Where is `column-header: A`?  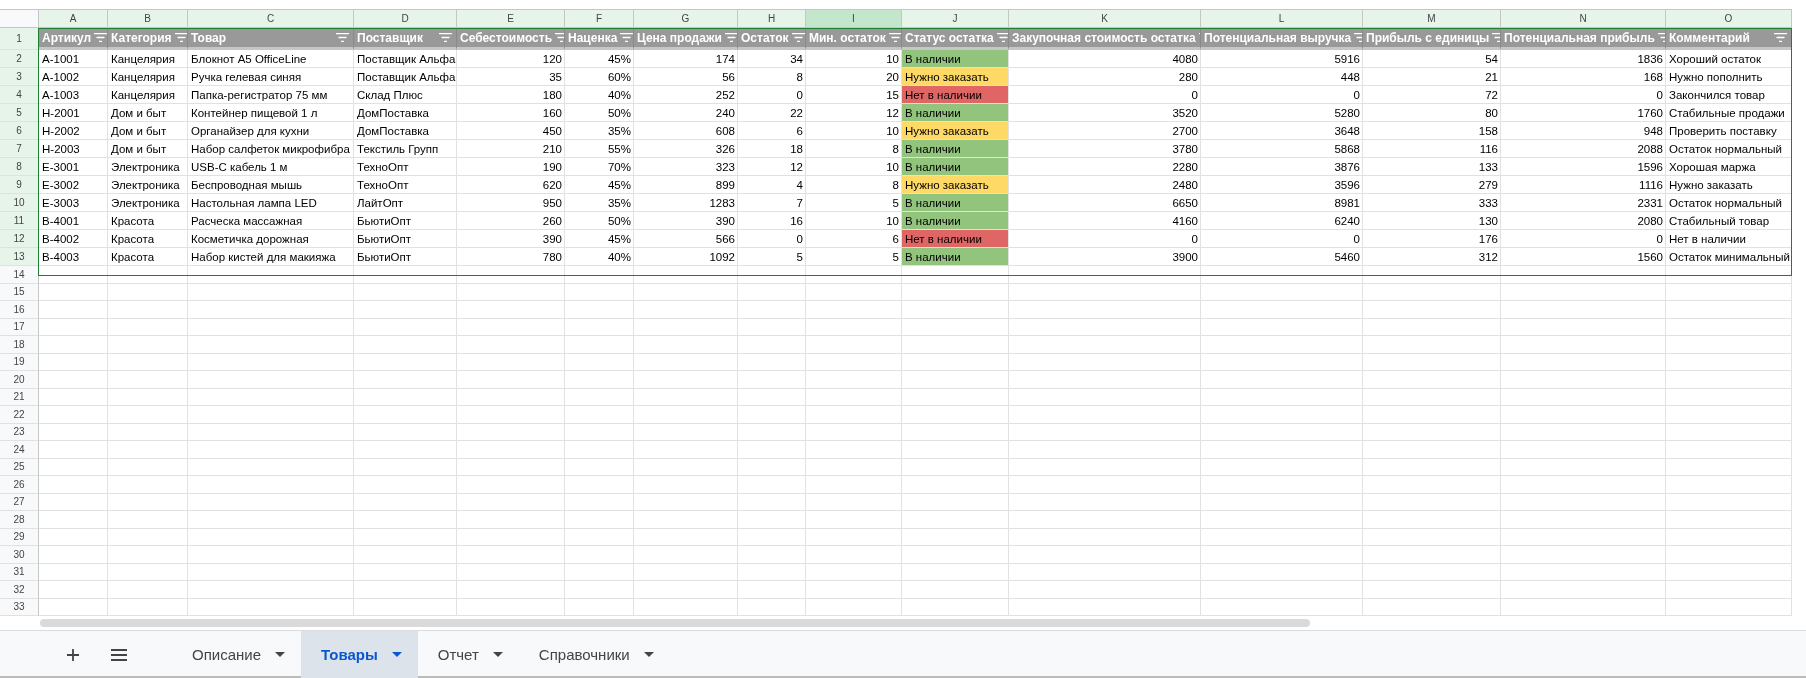
column-header: A is located at coordinates (73, 18).